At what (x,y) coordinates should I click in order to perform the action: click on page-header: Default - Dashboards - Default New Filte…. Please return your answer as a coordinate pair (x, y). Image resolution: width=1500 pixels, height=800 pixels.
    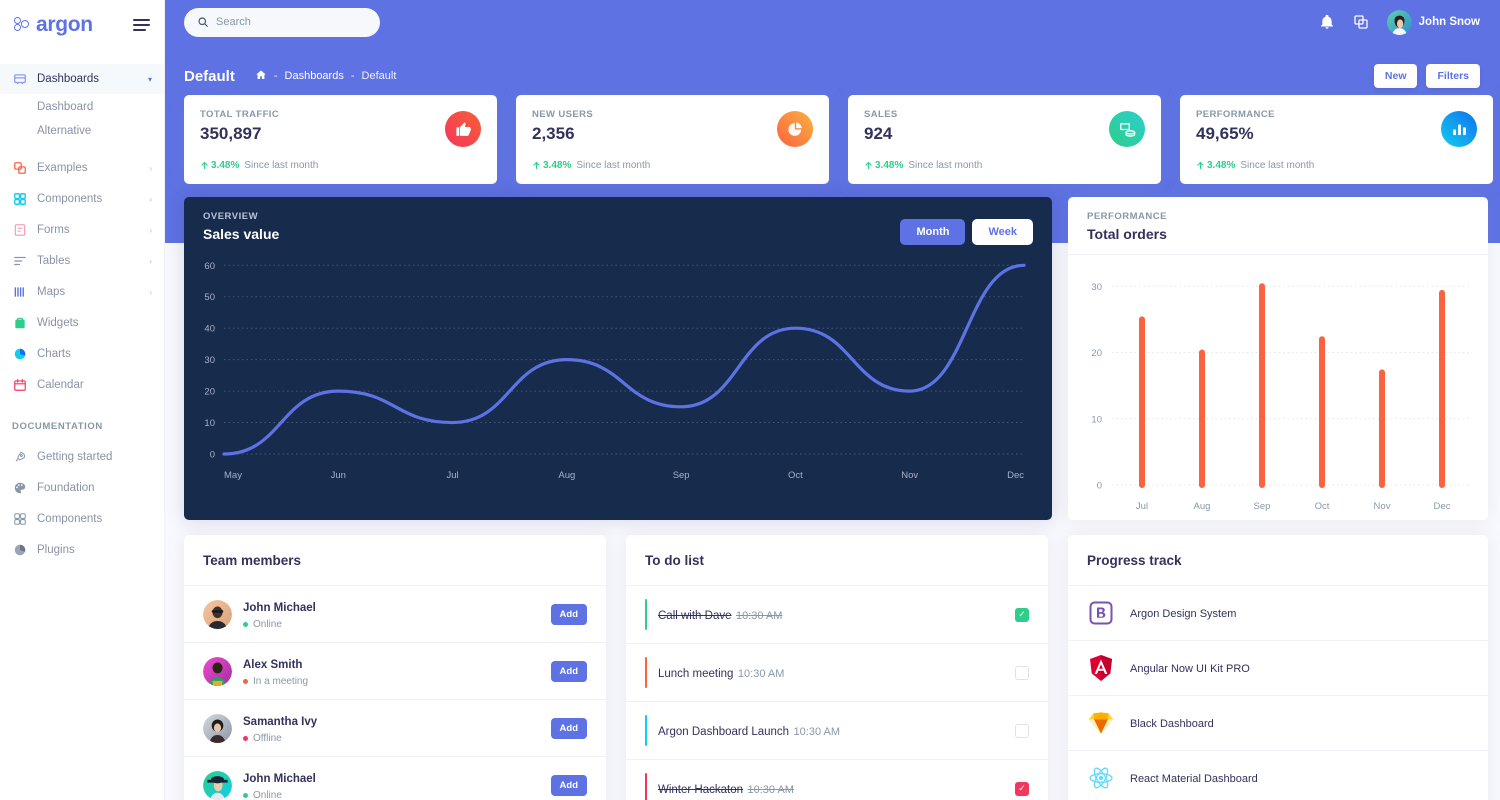
    Looking at the image, I should click on (832, 76).